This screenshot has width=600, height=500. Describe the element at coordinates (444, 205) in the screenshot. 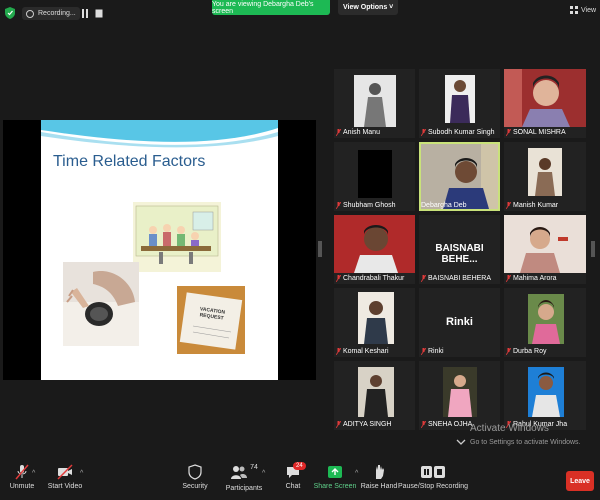

I see `participant-name: Debargha Deb` at that location.